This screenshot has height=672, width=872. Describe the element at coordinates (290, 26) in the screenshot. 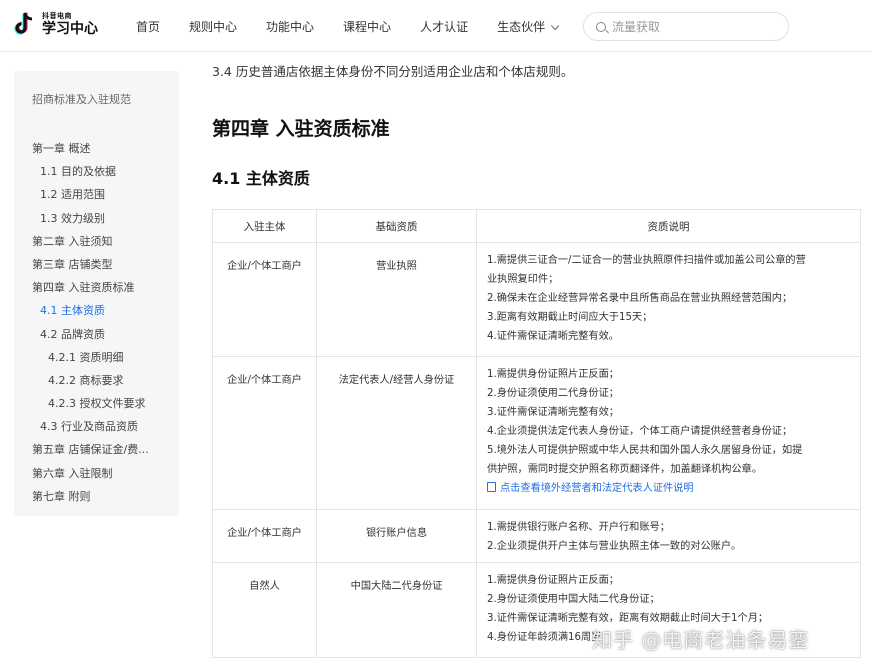

I see `nav-features: 功能中心` at that location.